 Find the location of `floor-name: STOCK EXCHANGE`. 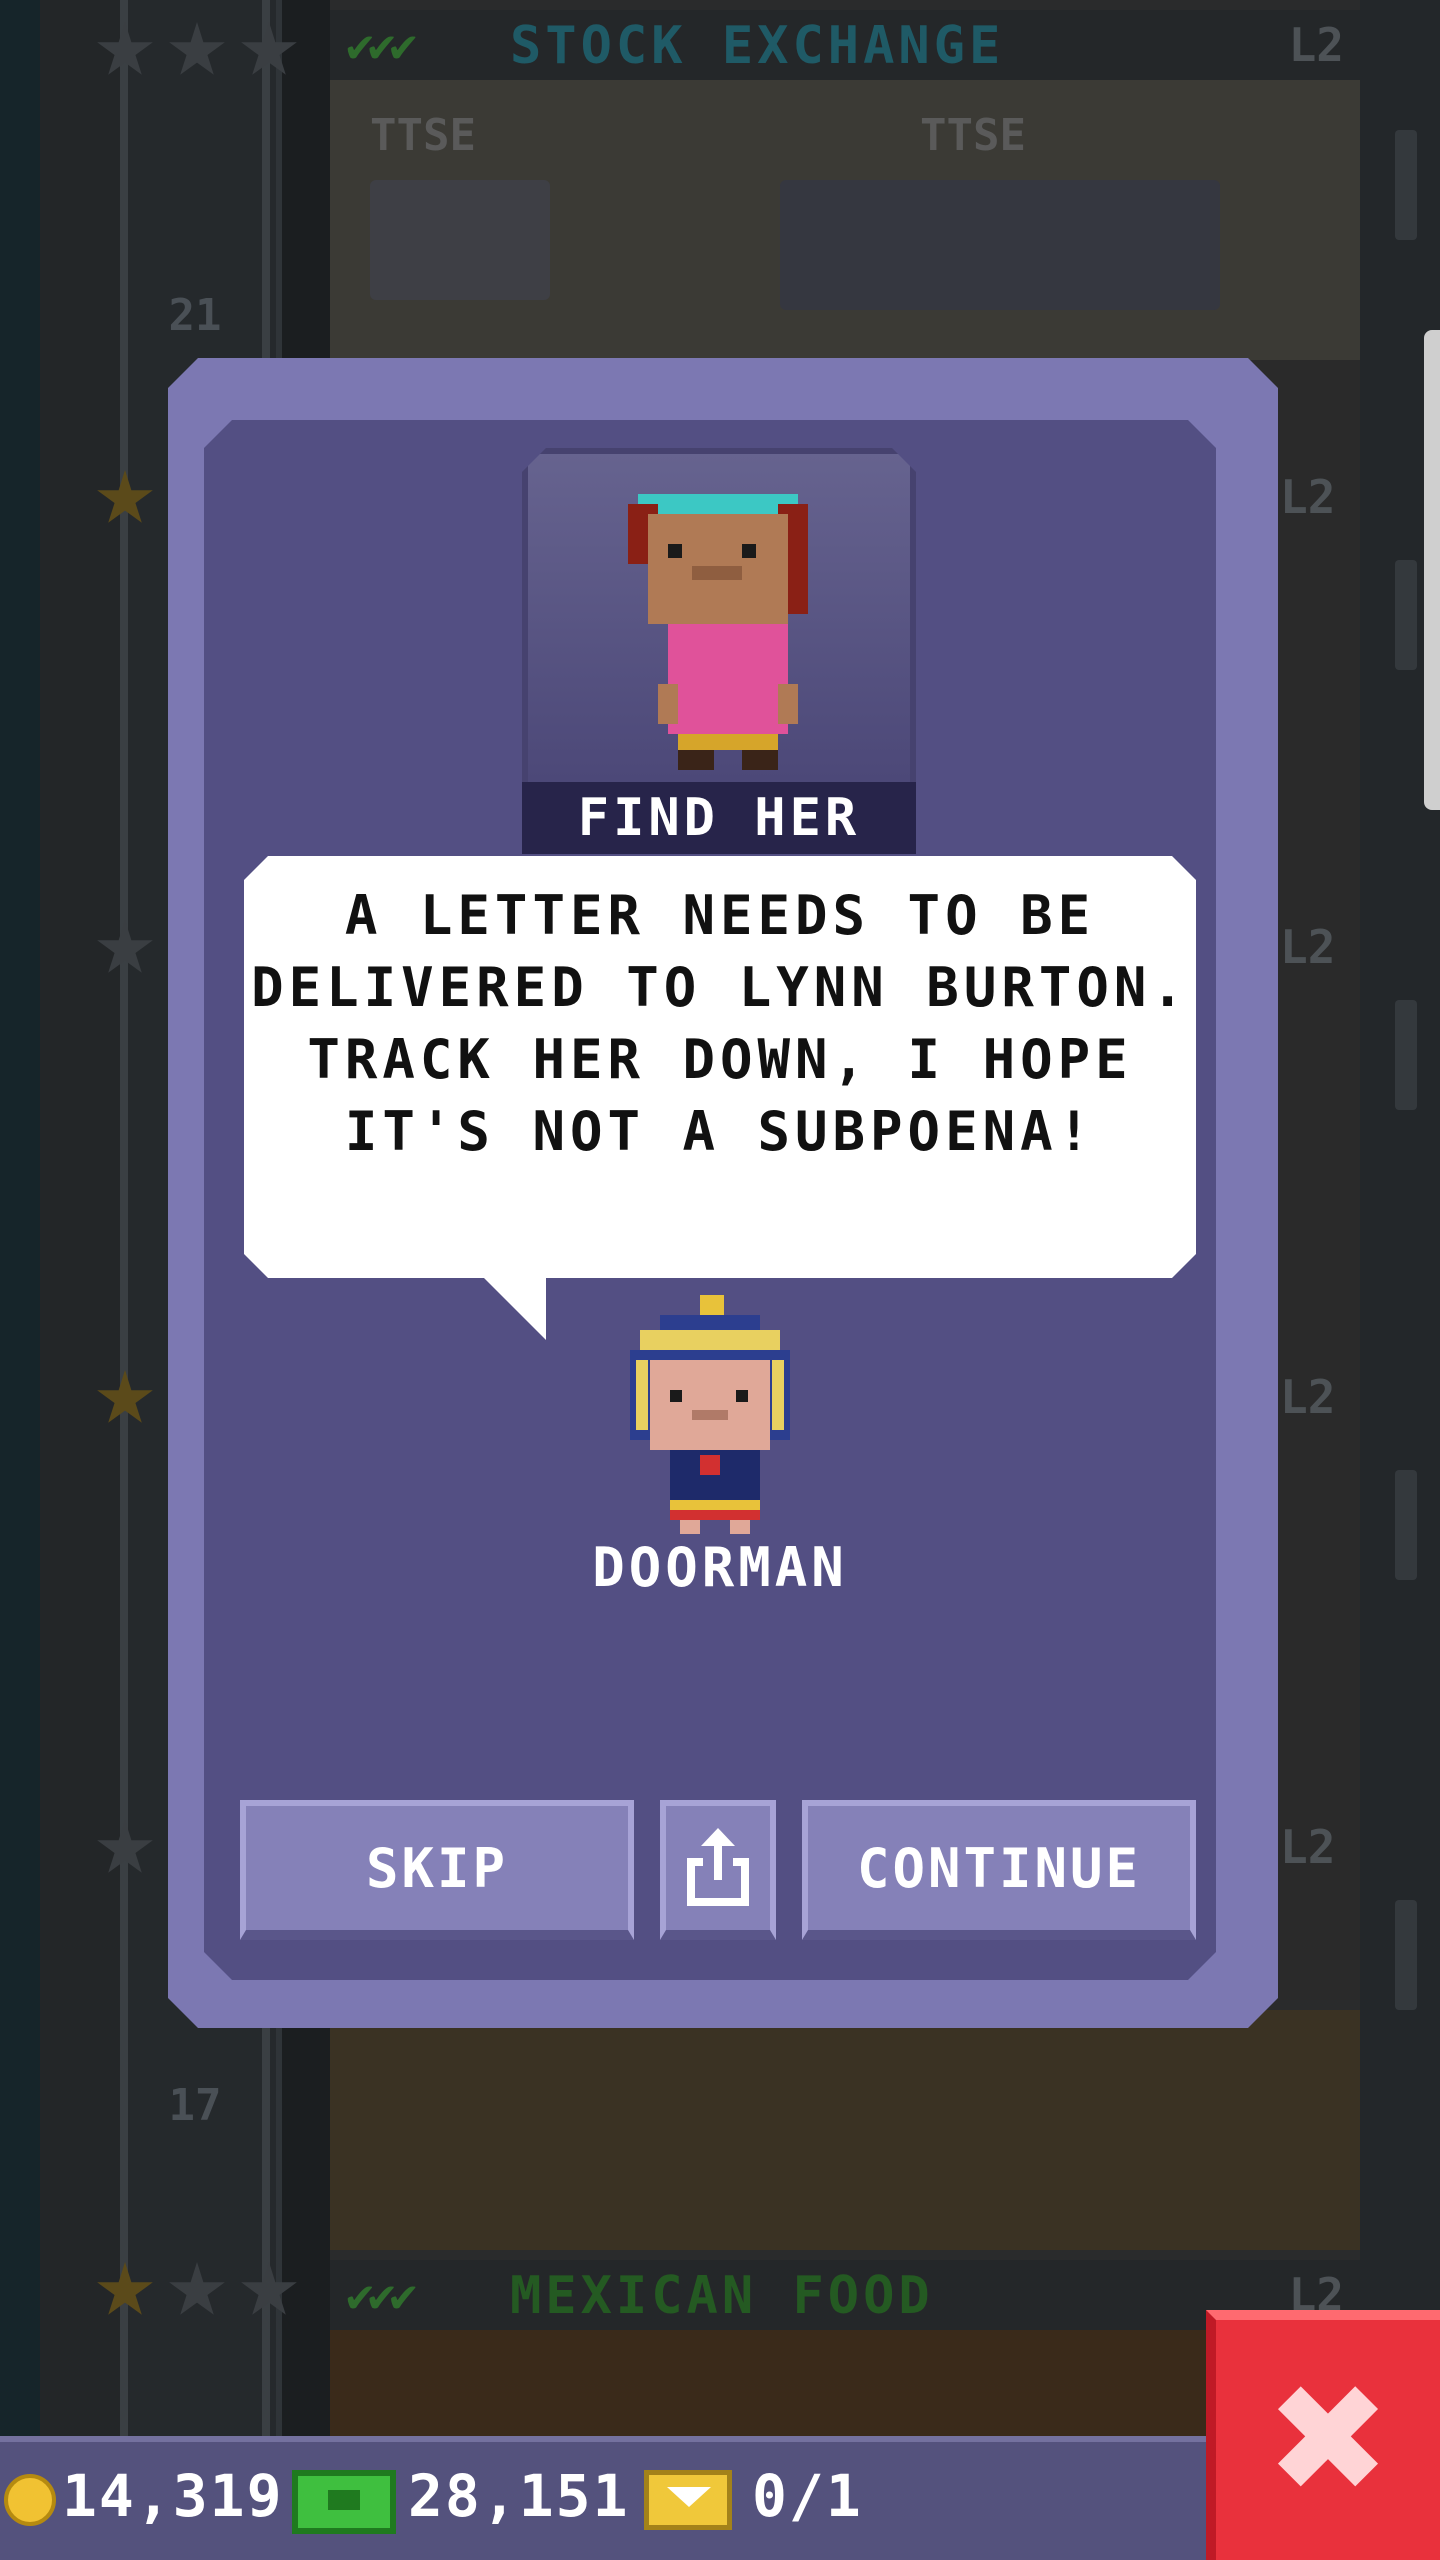

floor-name: STOCK EXCHANGE is located at coordinates (757, 46).